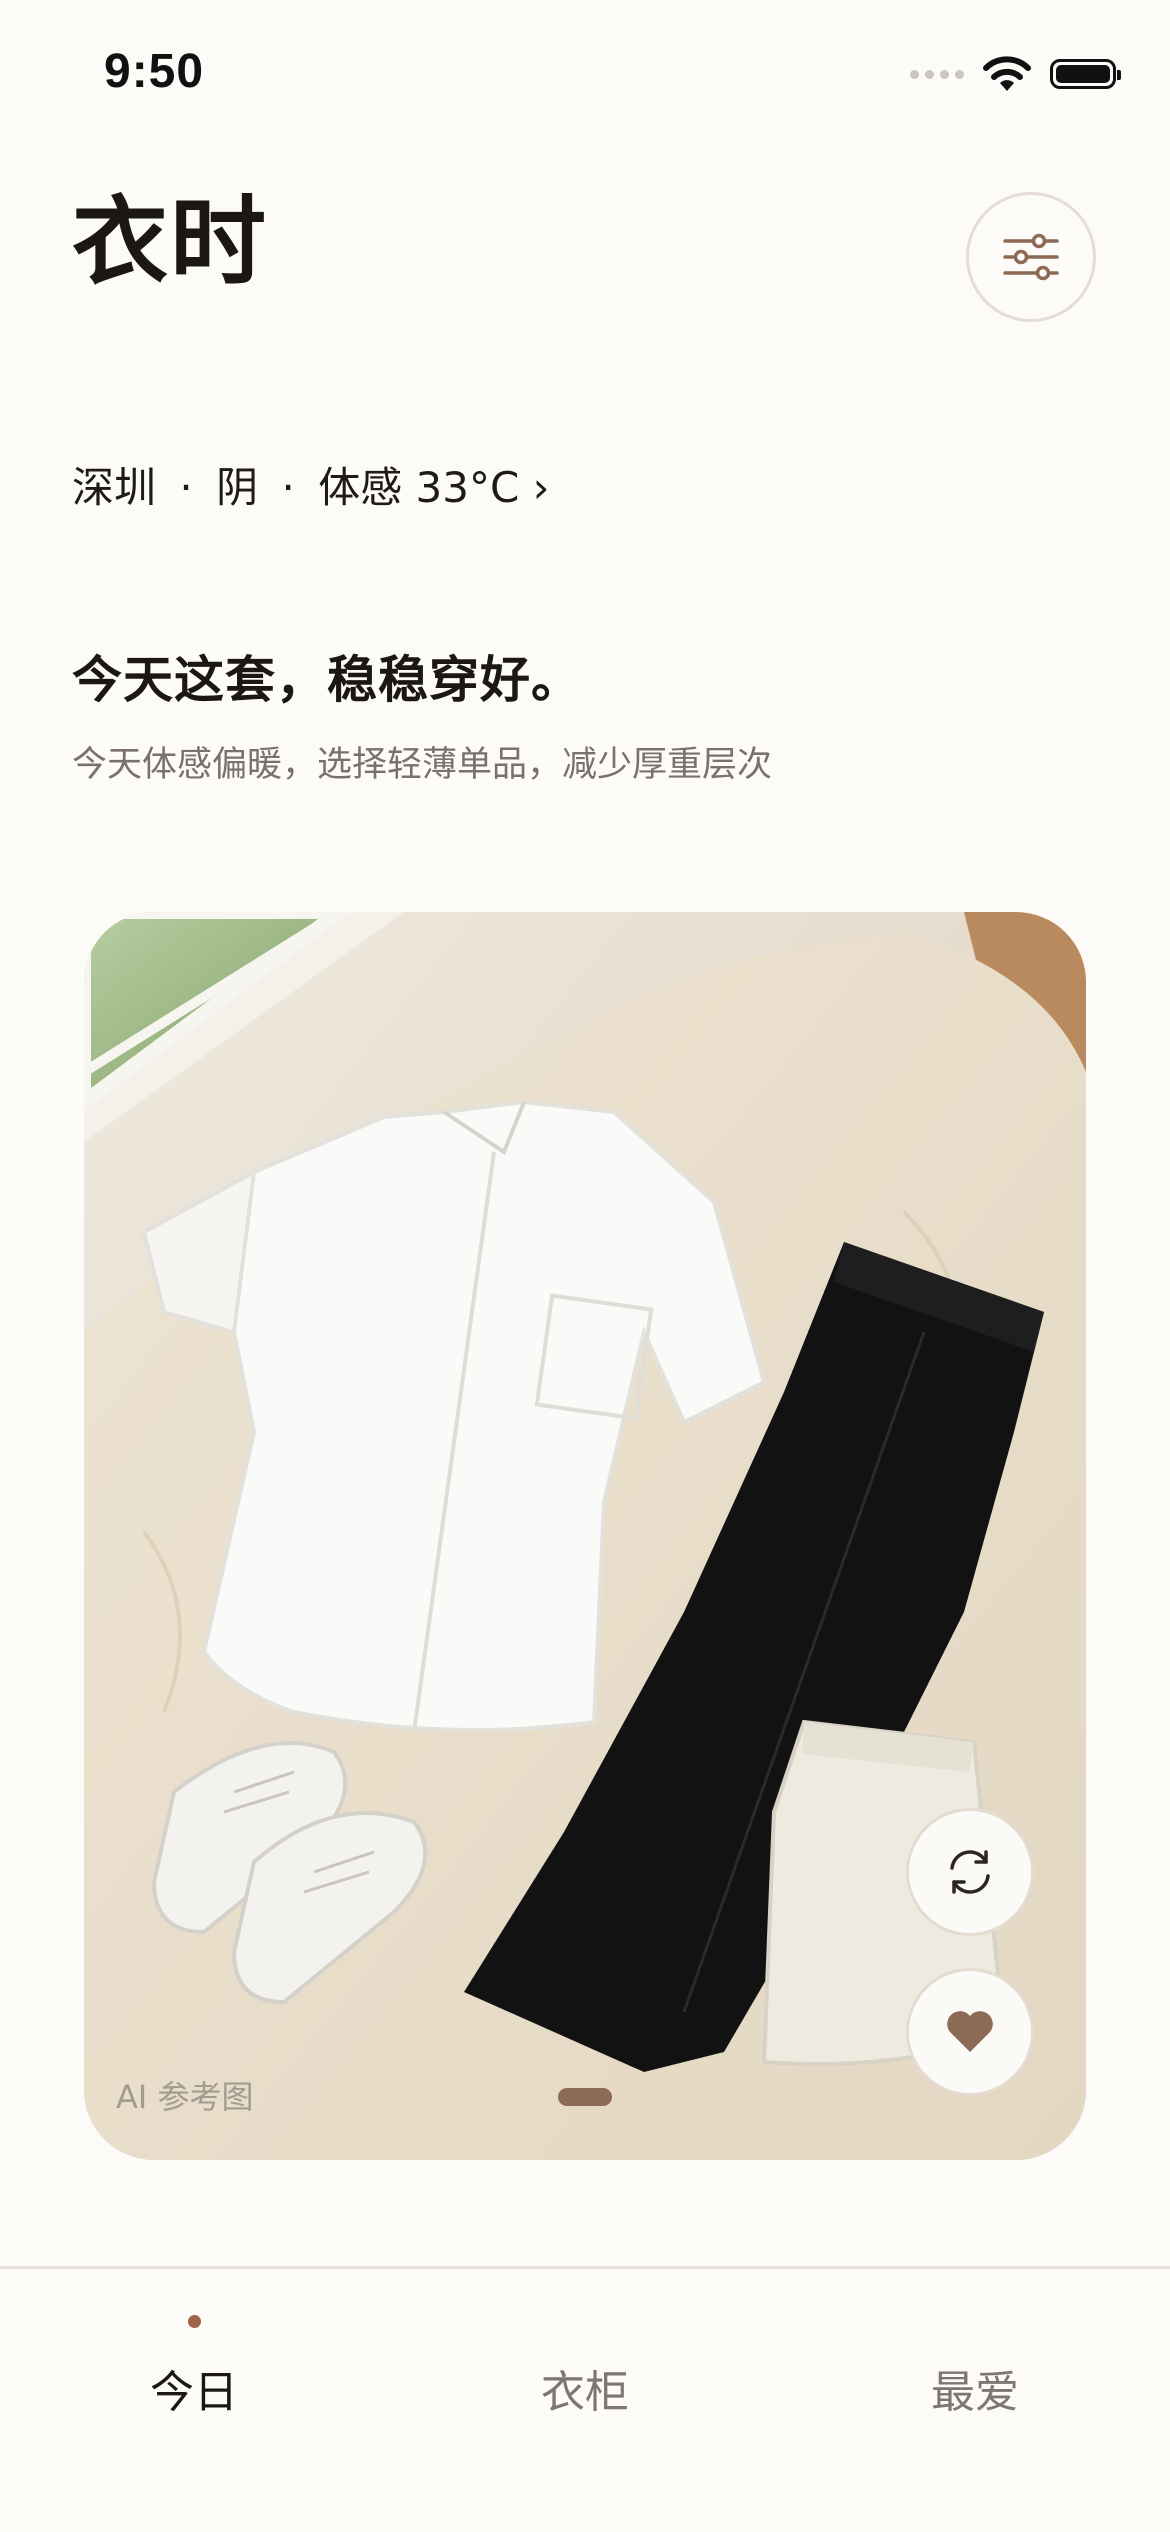 The height and width of the screenshot is (2532, 1170). What do you see at coordinates (310, 484) in the screenshot?
I see `weather-info: 深圳 · 阴 · 体感 33°C ›` at bounding box center [310, 484].